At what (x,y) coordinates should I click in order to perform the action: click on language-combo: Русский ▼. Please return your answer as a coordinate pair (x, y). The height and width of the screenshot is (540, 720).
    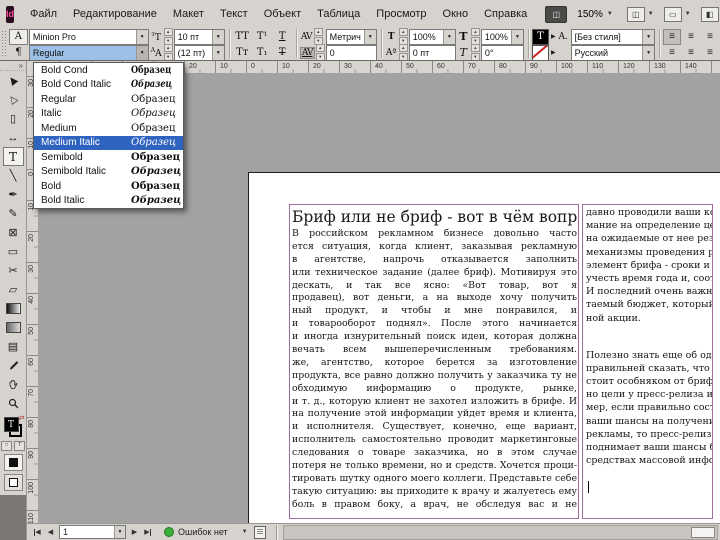
    Looking at the image, I should click on (613, 52).